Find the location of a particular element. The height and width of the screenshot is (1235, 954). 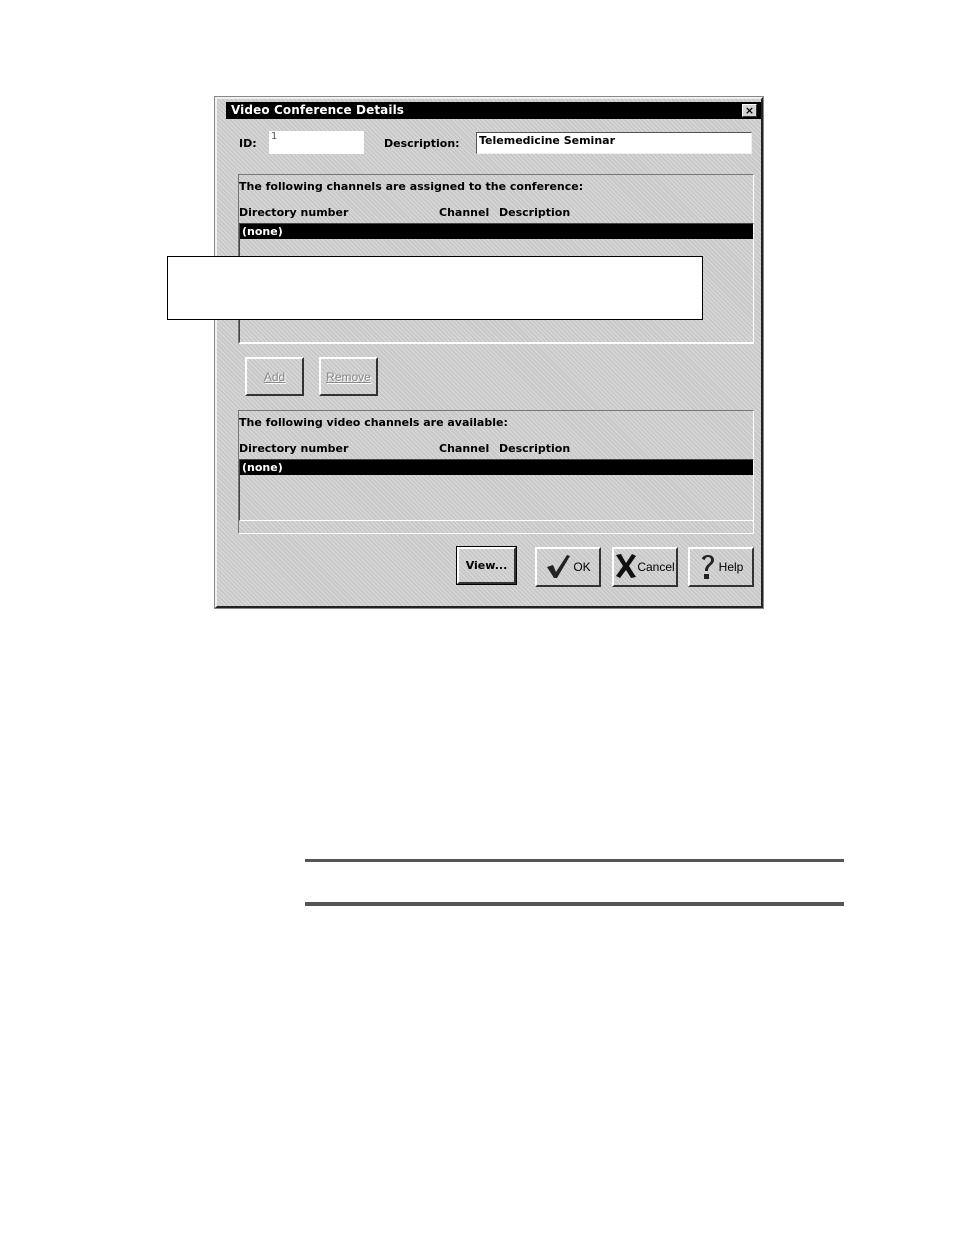

assigned-col-directory-number: Directory number is located at coordinates (294, 212).